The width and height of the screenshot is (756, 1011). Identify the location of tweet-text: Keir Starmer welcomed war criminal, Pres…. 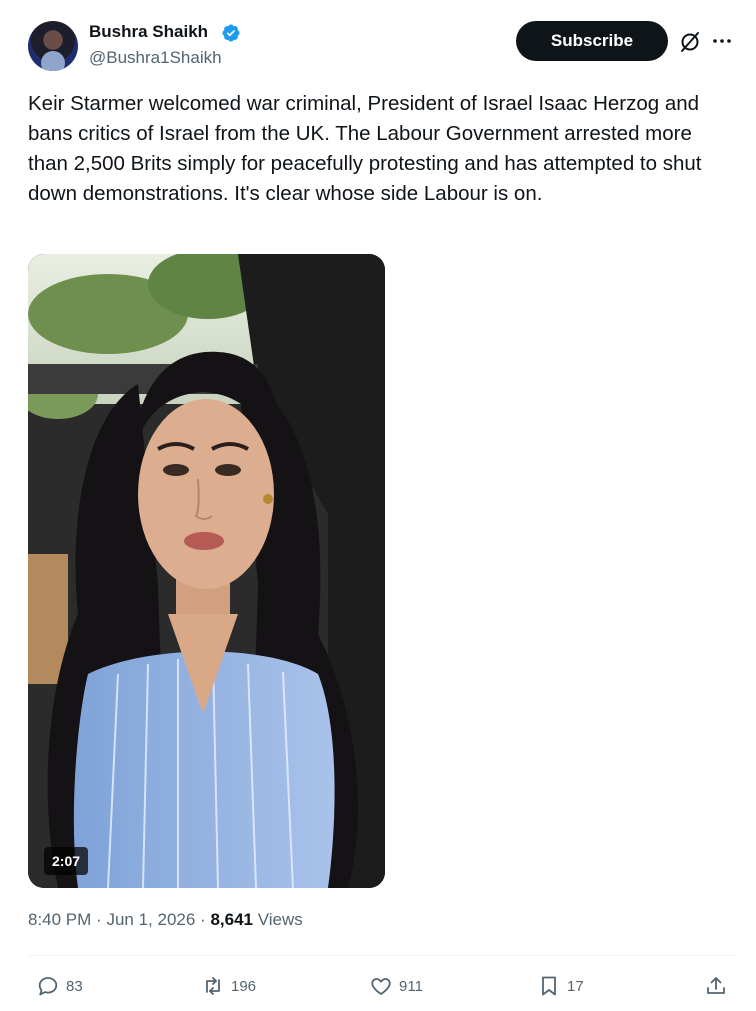
(365, 148).